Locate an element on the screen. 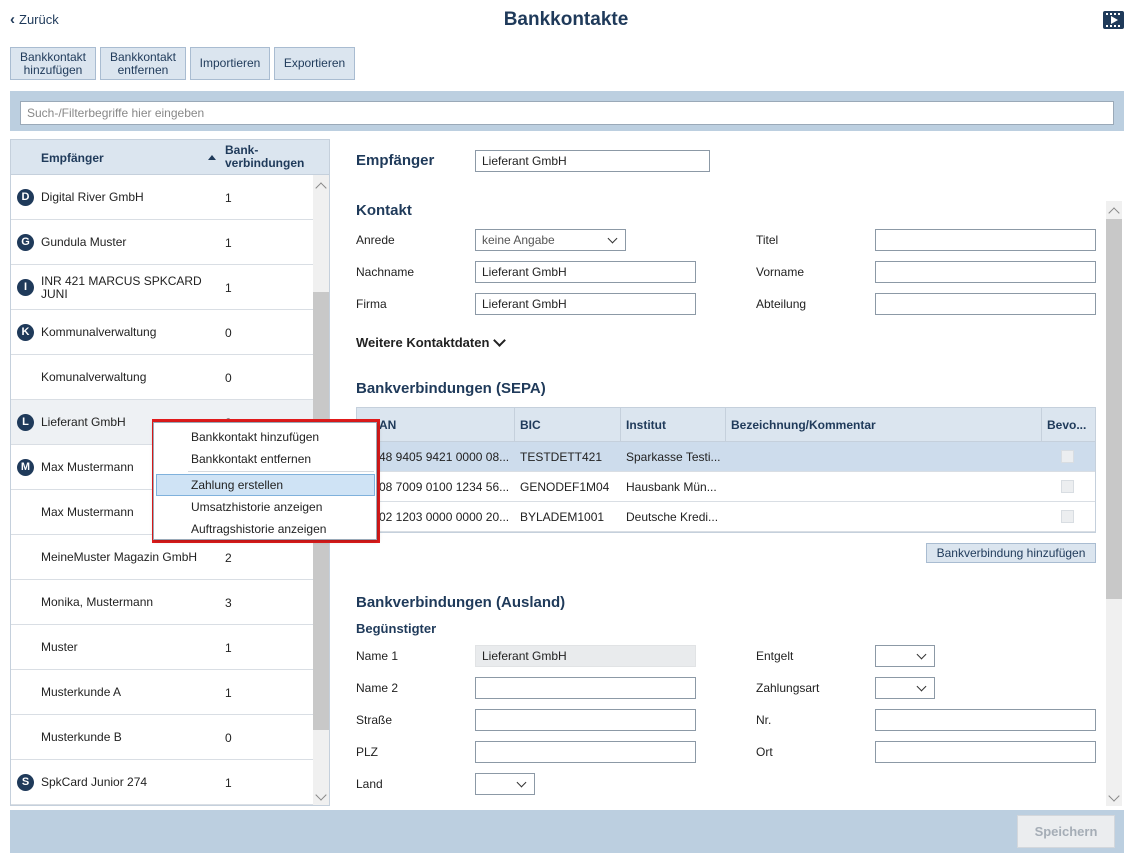  col-comment: Bezeichnung/Kommentar is located at coordinates (884, 425).